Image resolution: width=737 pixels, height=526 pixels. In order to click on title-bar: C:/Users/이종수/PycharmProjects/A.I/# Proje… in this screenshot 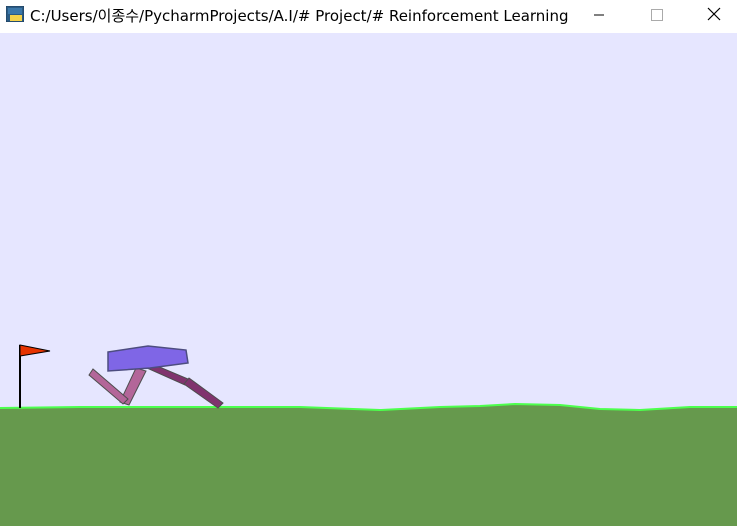, I will do `click(368, 16)`.